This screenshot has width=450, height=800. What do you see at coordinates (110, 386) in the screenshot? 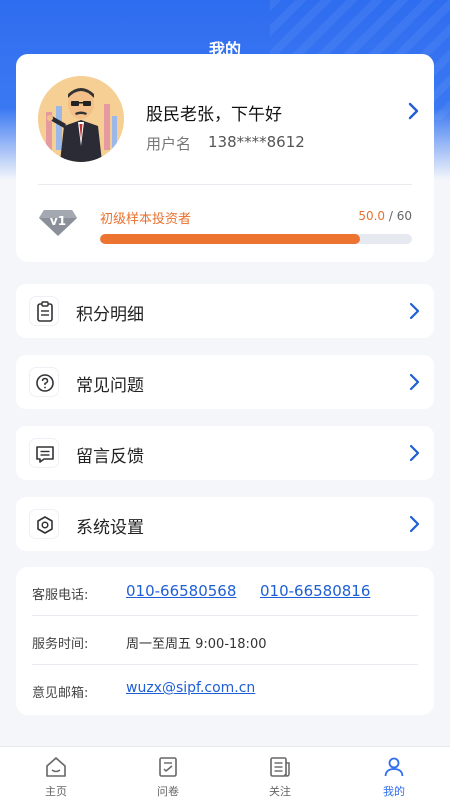
I see `menu-item-label: 常见问题` at bounding box center [110, 386].